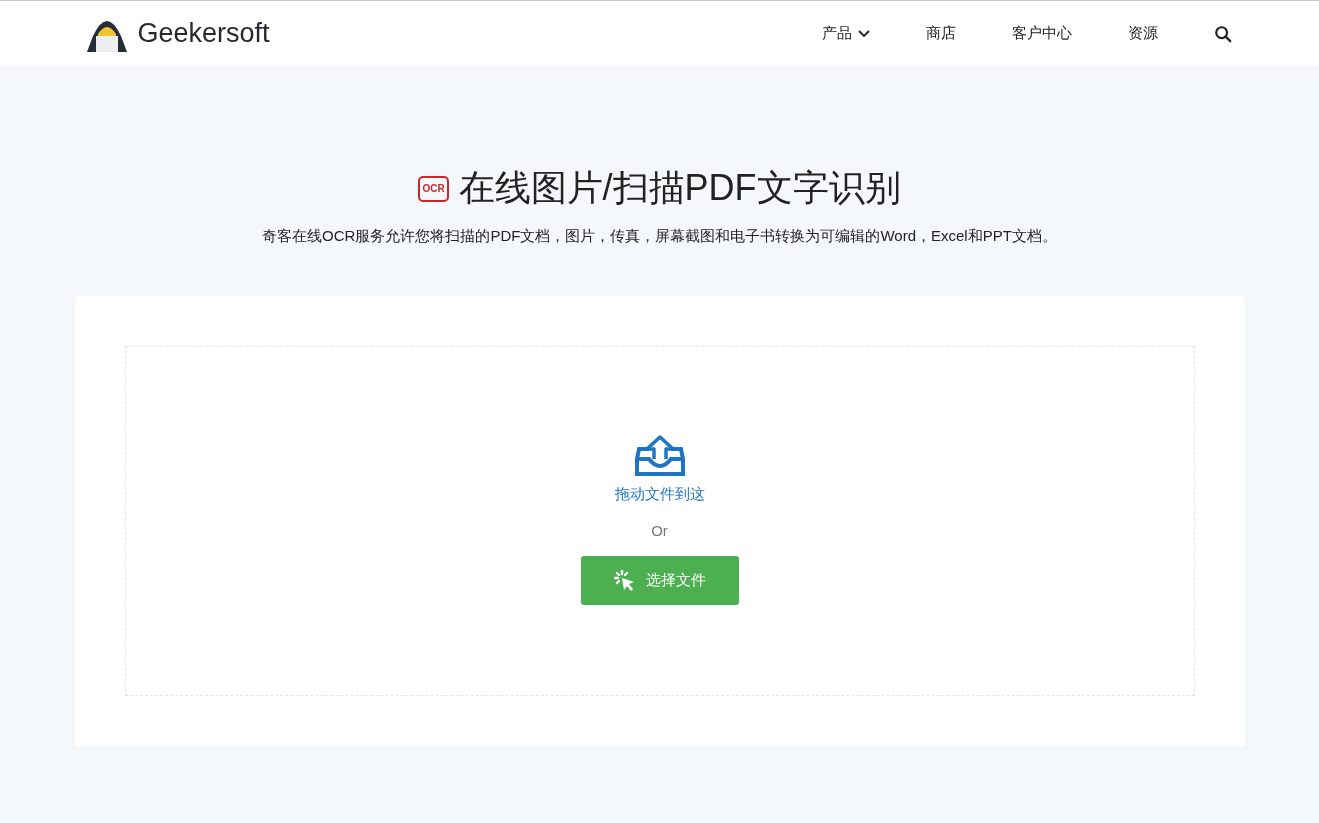 This screenshot has height=823, width=1319. Describe the element at coordinates (845, 33) in the screenshot. I see `nav-link: 产品` at that location.